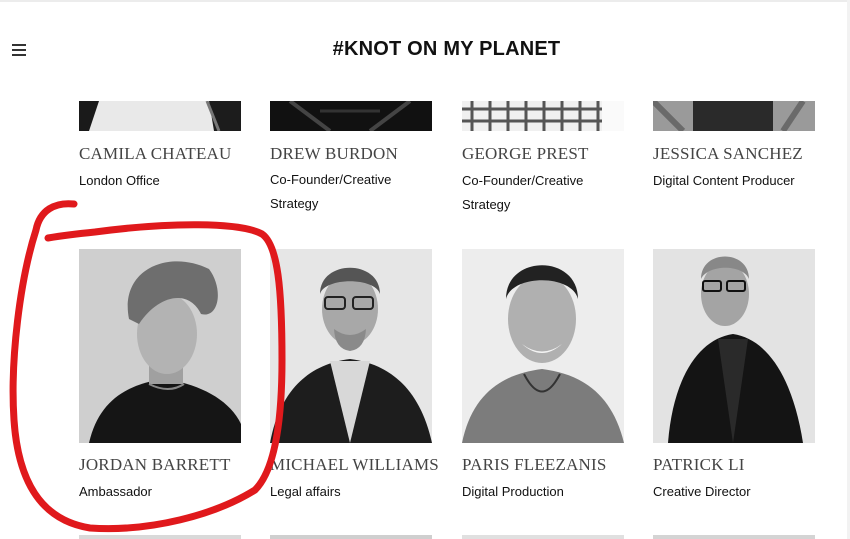  I want to click on team-name: MICHAEL WILLIAMS, so click(354, 465).